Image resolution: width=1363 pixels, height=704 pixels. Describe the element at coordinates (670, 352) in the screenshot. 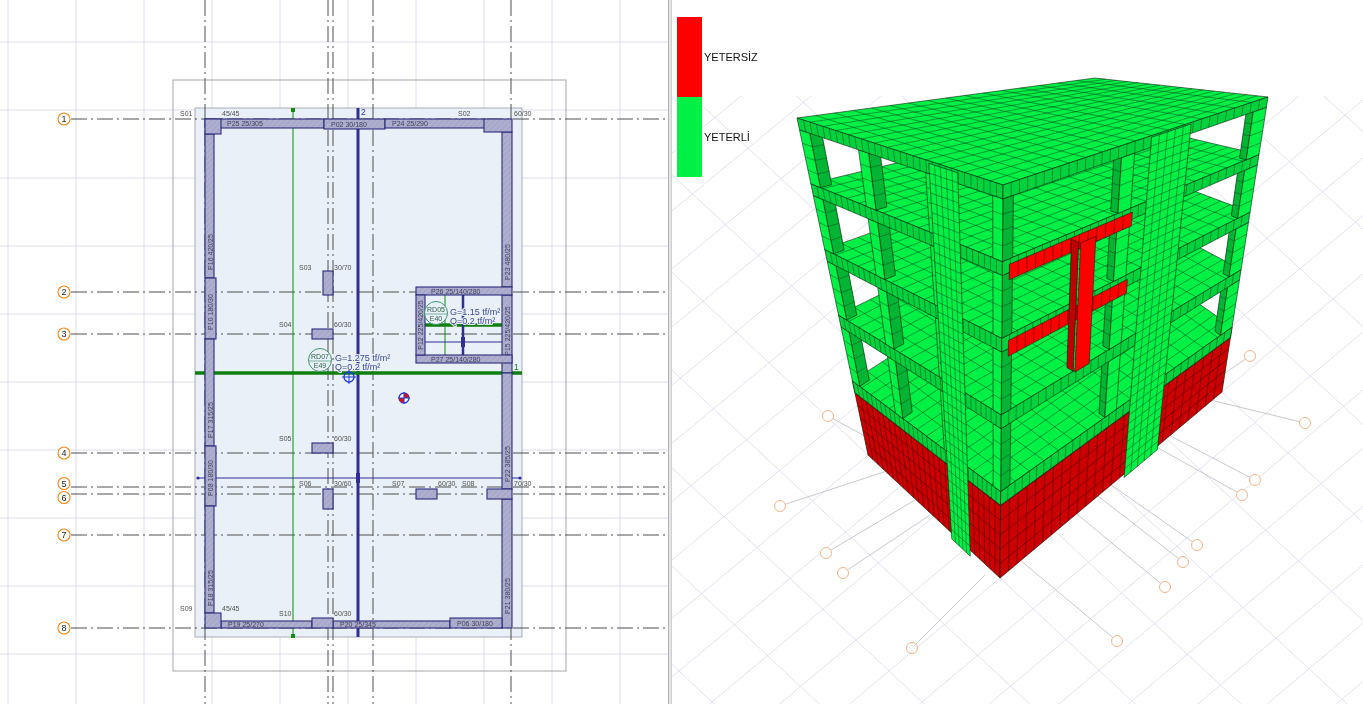

I see `pane-splitter` at that location.